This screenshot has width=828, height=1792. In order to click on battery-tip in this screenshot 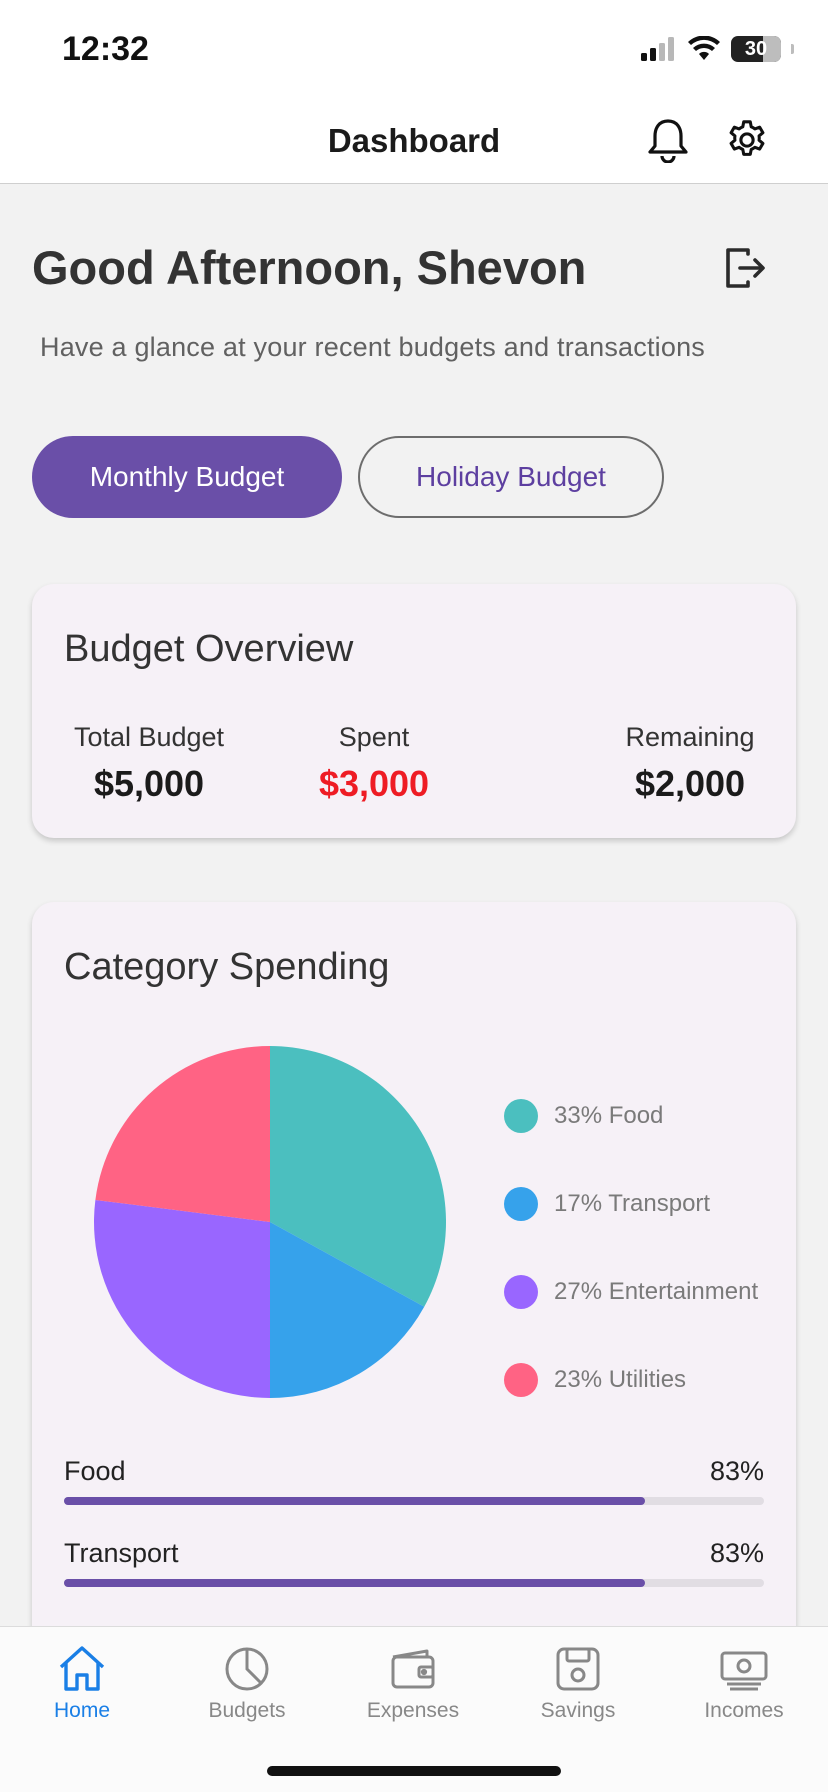, I will do `click(792, 49)`.